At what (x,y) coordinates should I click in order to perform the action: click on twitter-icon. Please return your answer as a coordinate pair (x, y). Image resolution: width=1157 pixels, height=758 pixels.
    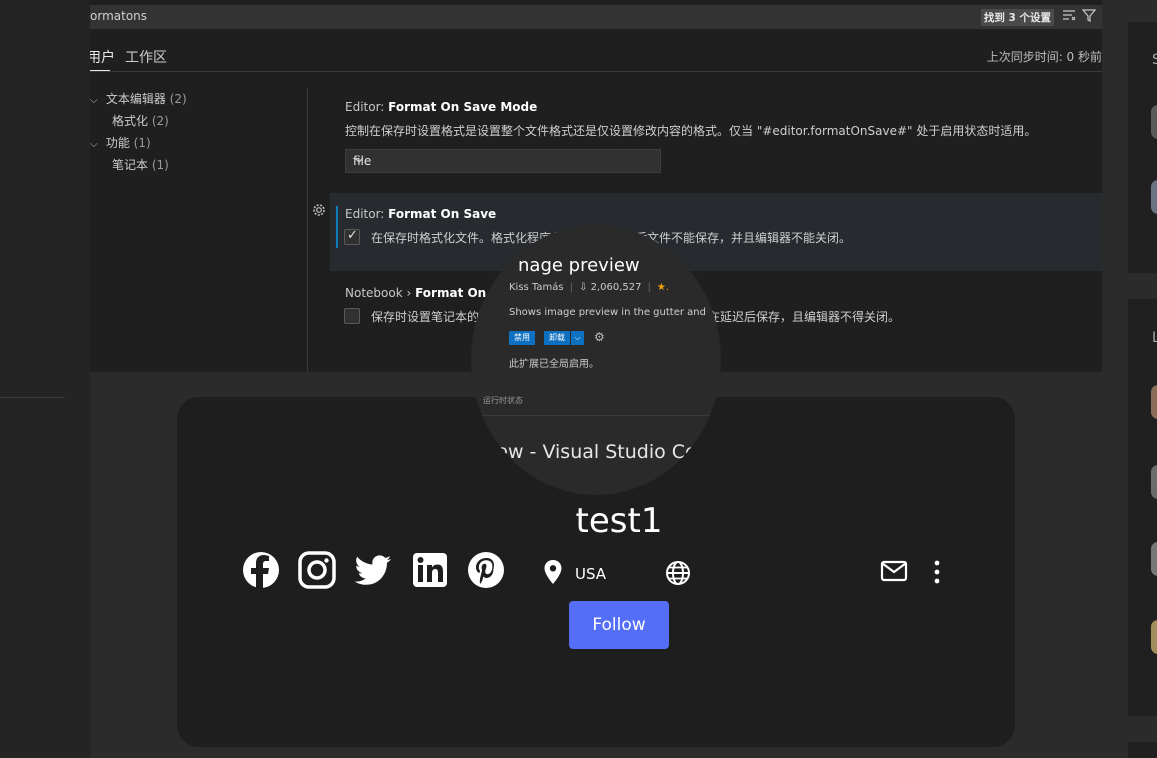
    Looking at the image, I should click on (373, 570).